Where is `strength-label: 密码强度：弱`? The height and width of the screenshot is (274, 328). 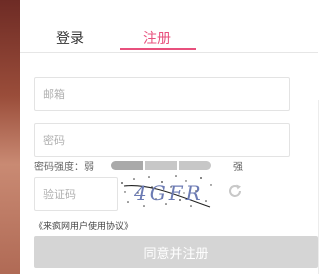 strength-label: 密码强度：弱 is located at coordinates (64, 167).